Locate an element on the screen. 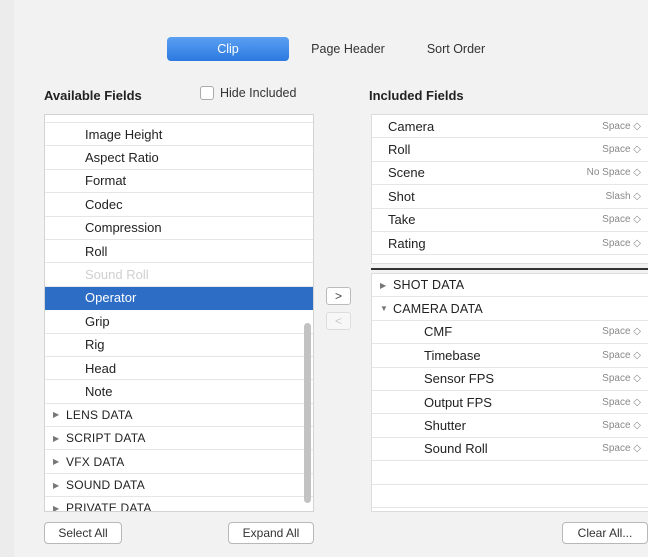  included-row: Camera Space ◇ is located at coordinates (510, 127).